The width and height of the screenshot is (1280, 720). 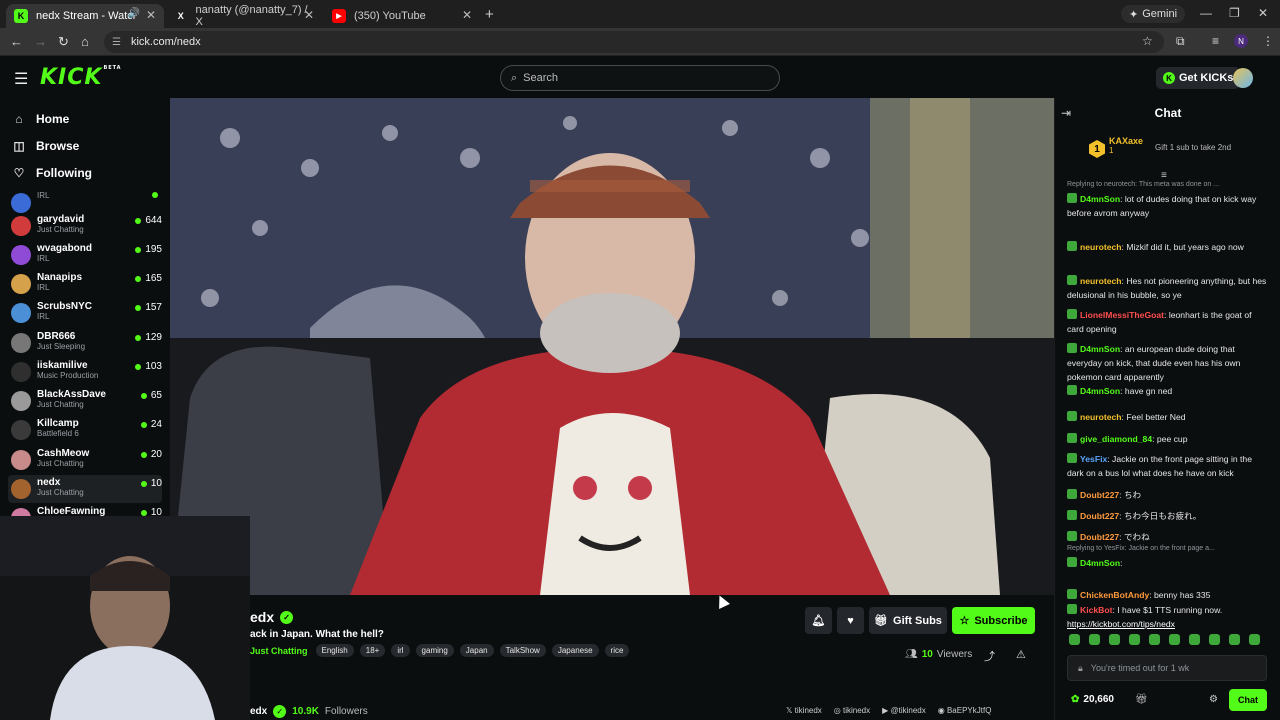 I want to click on nav-browse: ◫ Browse, so click(x=45, y=146).